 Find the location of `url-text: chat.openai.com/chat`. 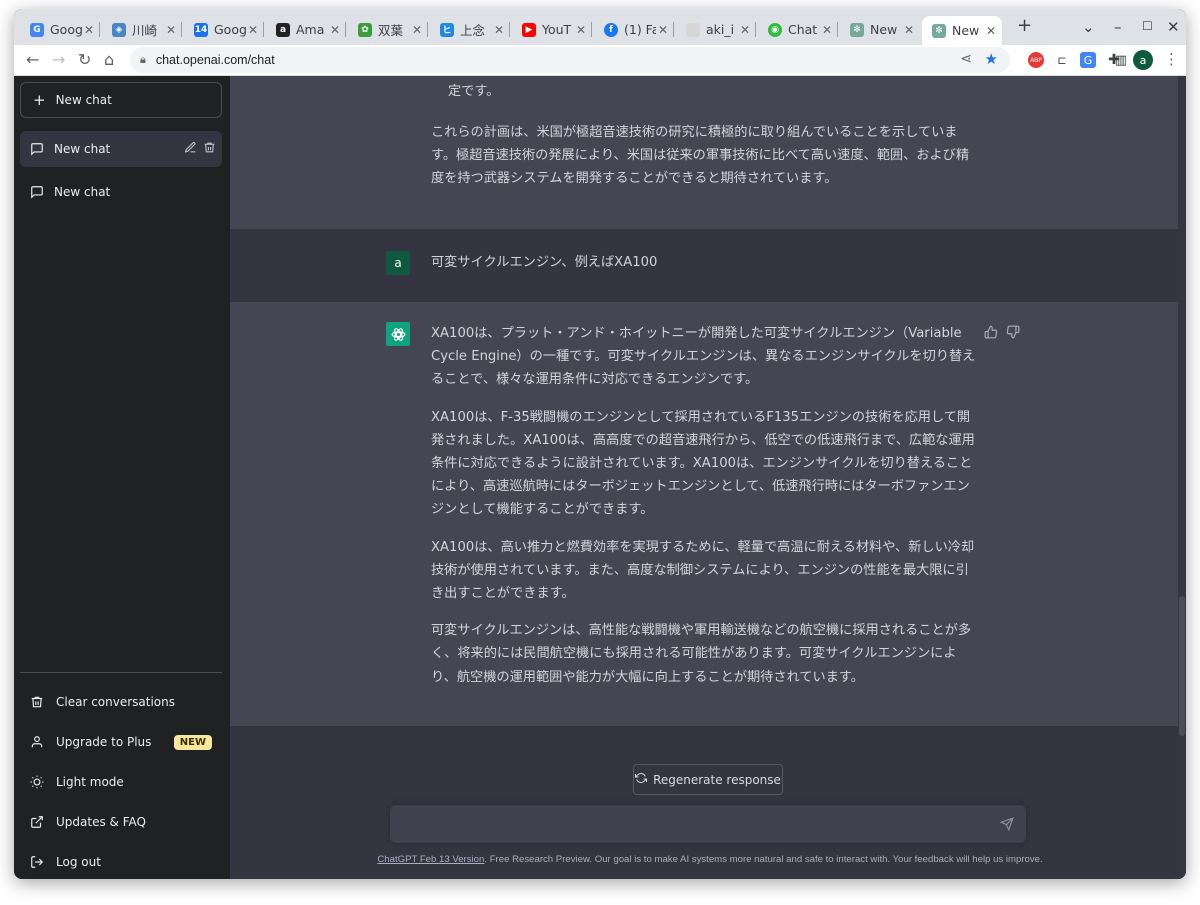

url-text: chat.openai.com/chat is located at coordinates (215, 60).